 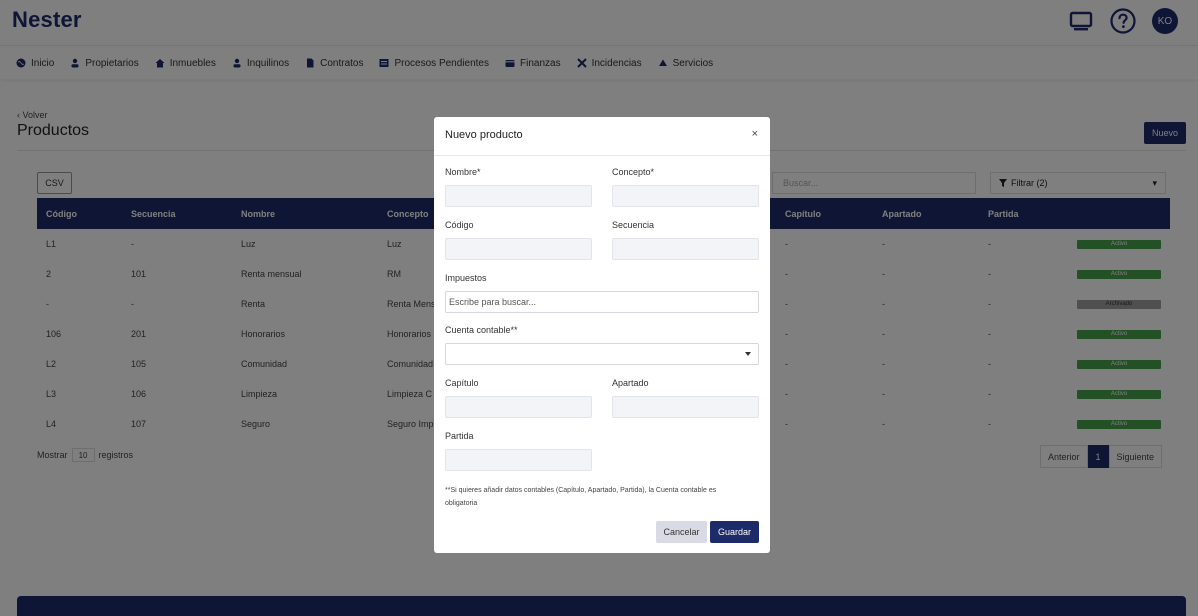 What do you see at coordinates (463, 172) in the screenshot?
I see `nombre-label: Nombre*` at bounding box center [463, 172].